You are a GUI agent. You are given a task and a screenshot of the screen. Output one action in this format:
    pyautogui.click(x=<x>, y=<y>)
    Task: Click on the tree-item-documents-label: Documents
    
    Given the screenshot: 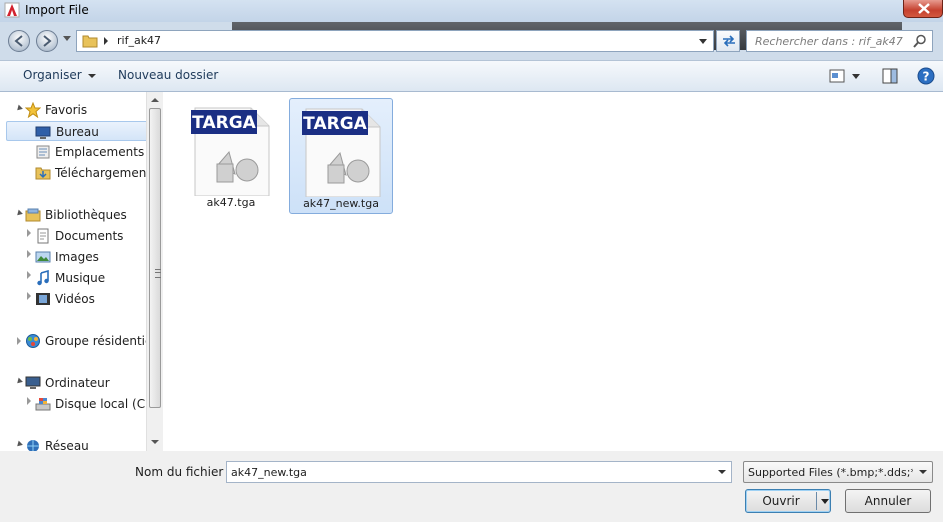 What is the action you would take?
    pyautogui.click(x=89, y=236)
    